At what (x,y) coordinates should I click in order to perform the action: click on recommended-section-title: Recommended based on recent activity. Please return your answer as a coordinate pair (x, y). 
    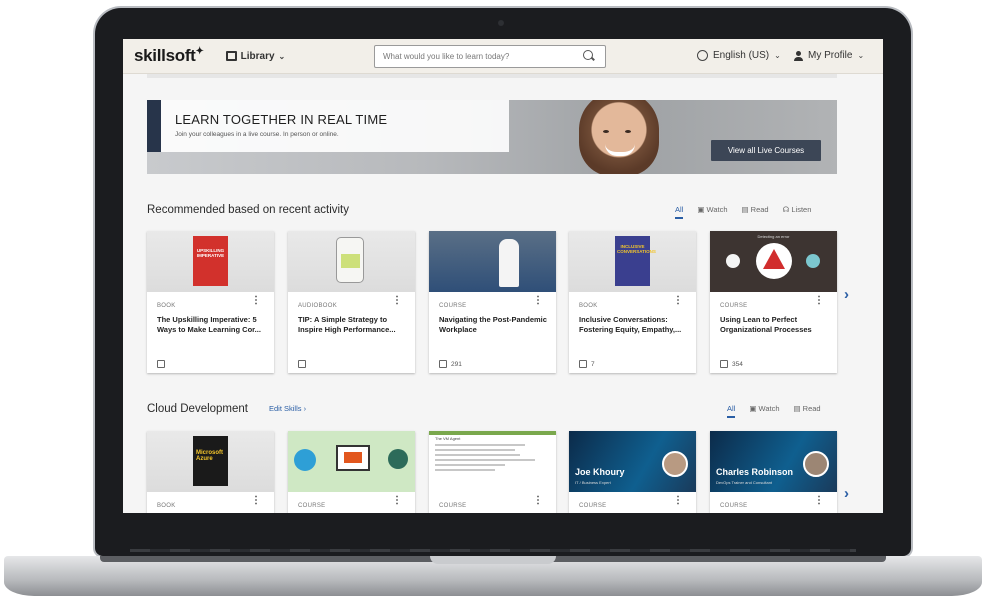
    Looking at the image, I should click on (248, 210).